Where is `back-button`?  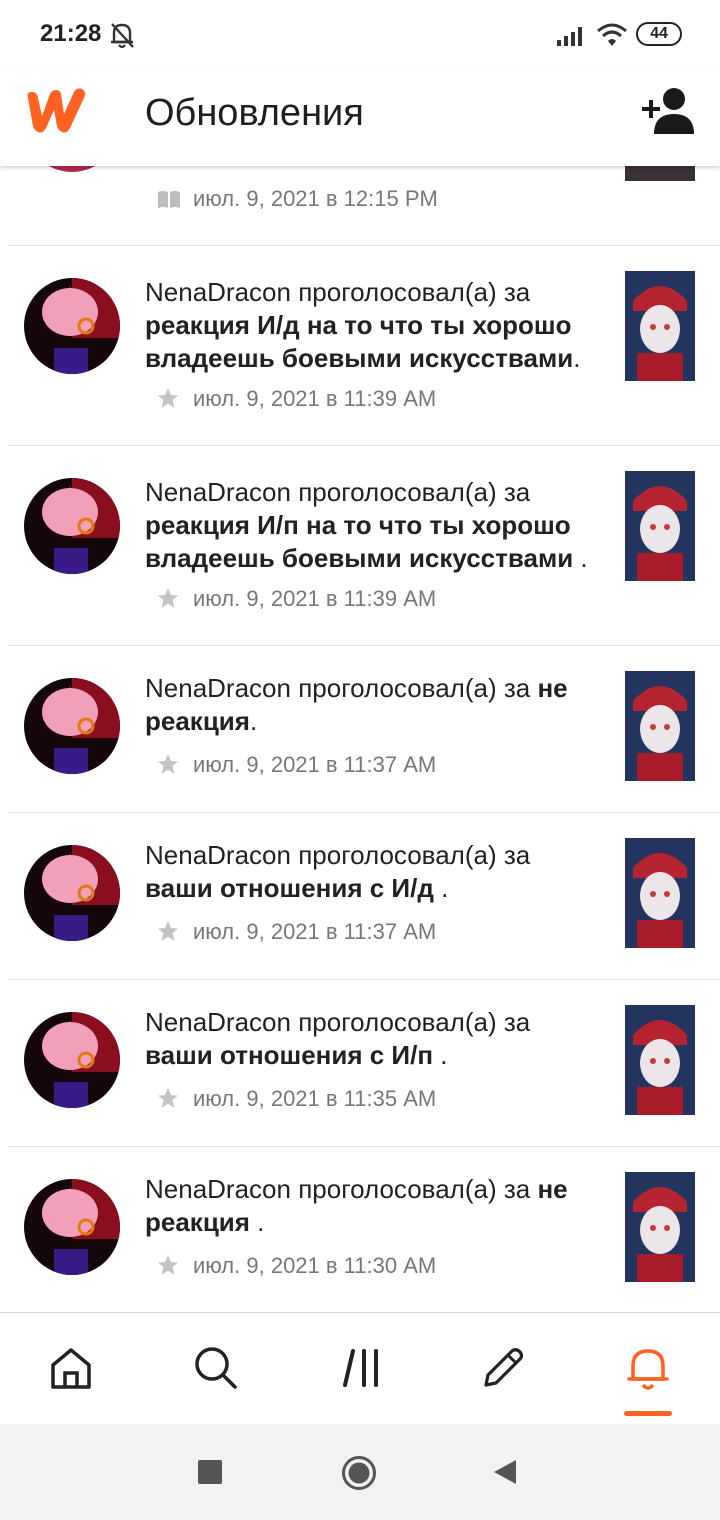 back-button is located at coordinates (505, 1472).